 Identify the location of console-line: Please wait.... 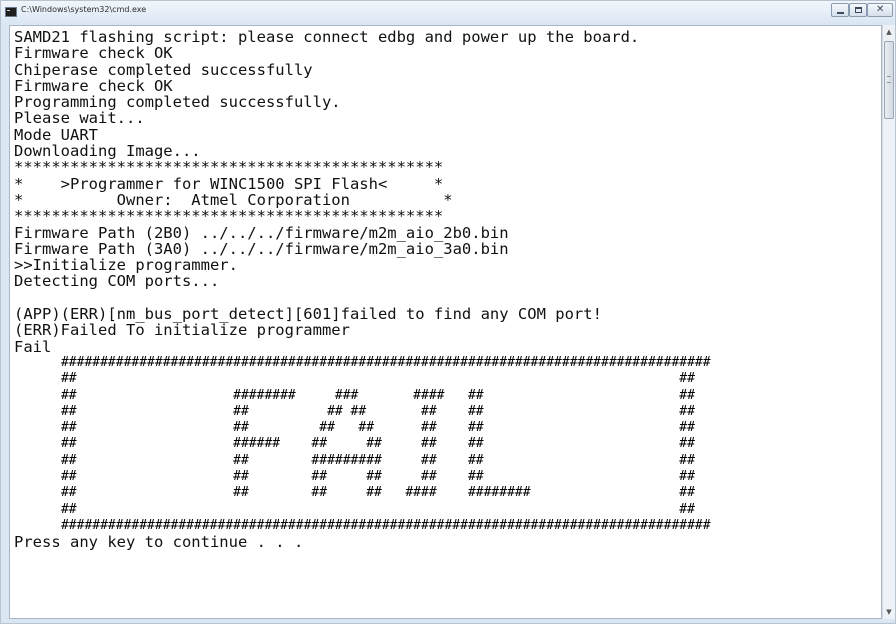
(79, 118).